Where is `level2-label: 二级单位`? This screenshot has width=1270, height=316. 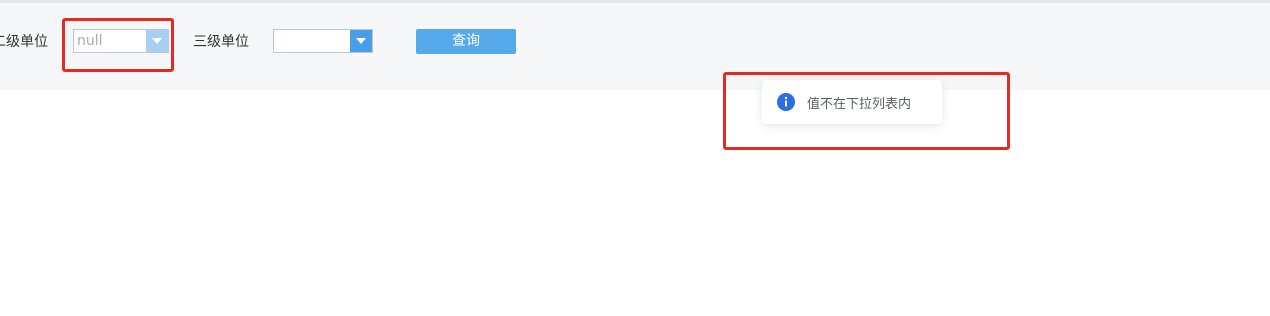
level2-label: 二级单位 is located at coordinates (24, 42).